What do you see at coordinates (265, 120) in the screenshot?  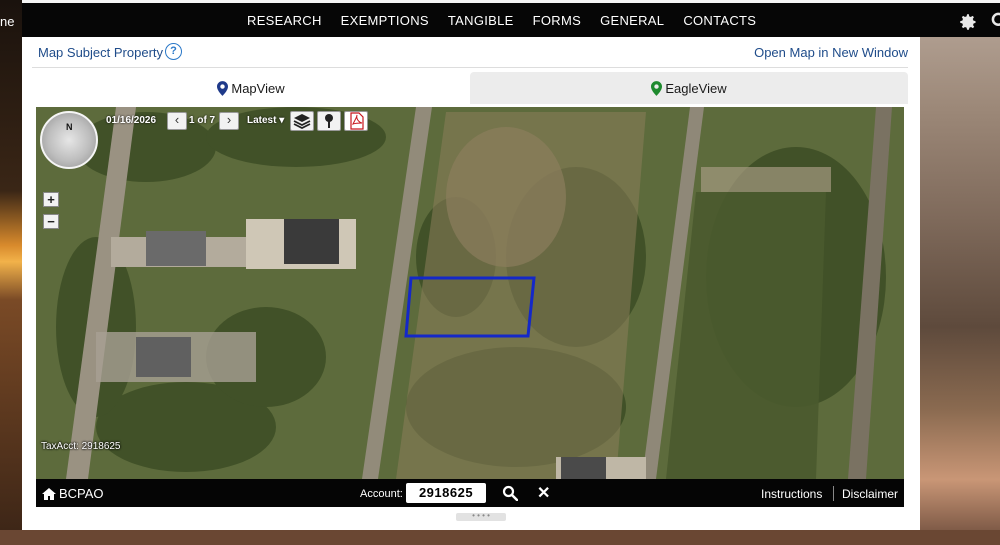 I see `latest-dropdown: Latest ▾` at bounding box center [265, 120].